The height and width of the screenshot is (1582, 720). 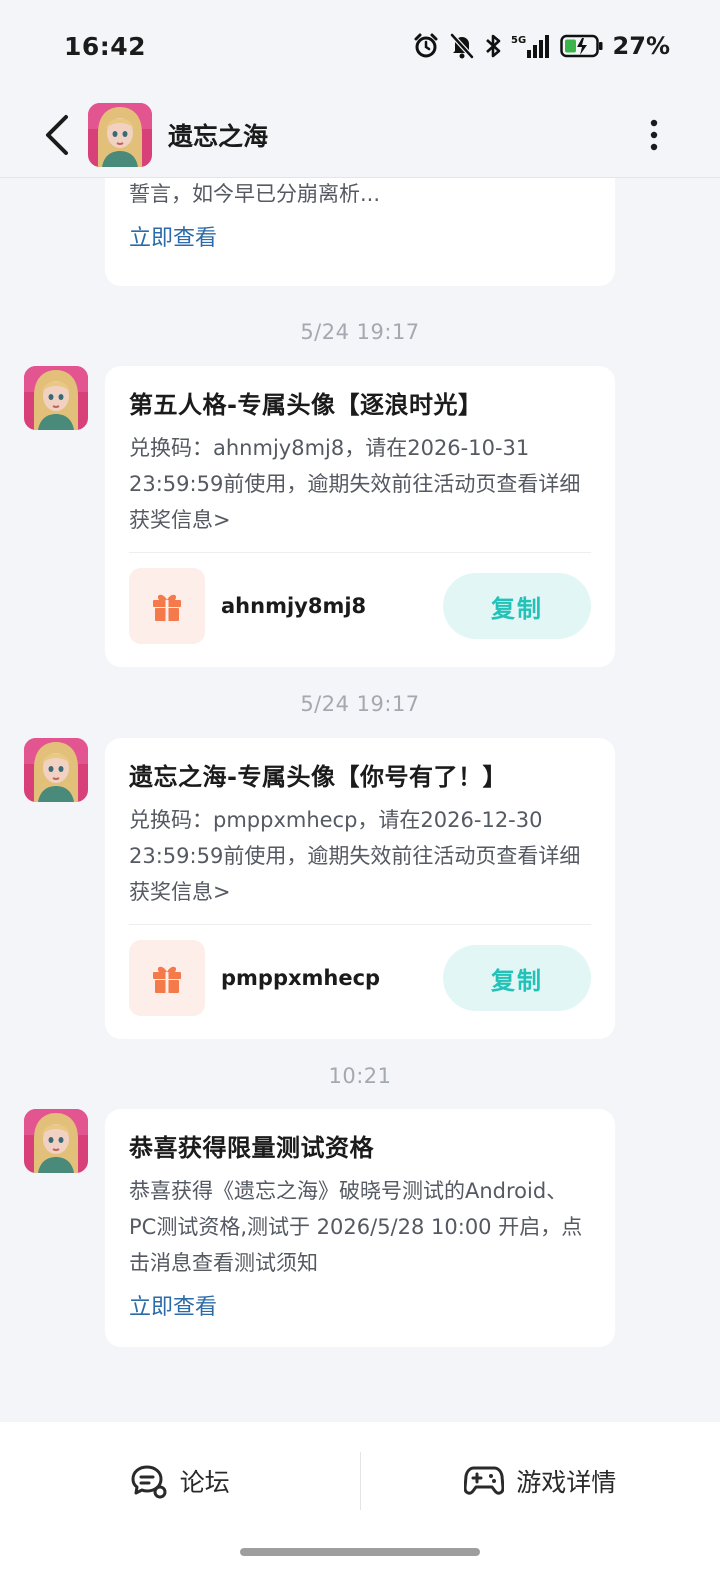 I want to click on battery-icon, so click(x=581, y=46).